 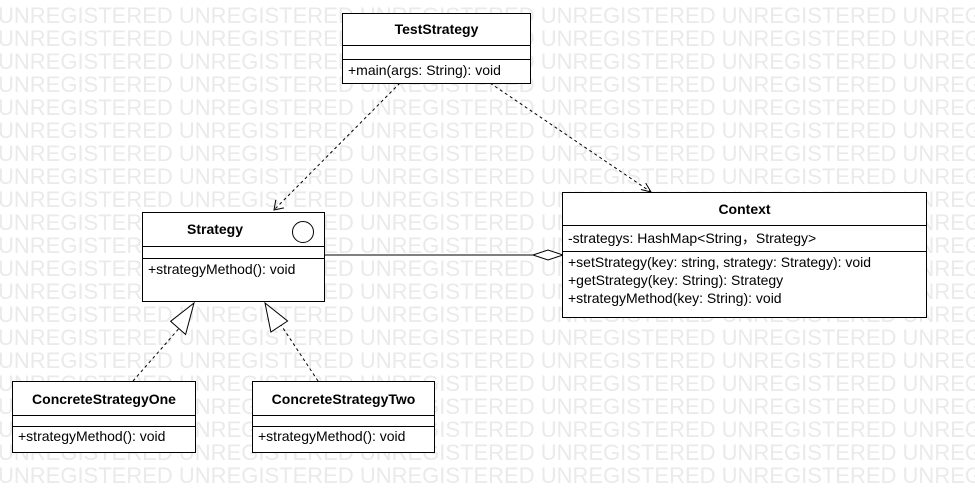 What do you see at coordinates (570, 137) in the screenshot?
I see `dependency-line-teststrategy-context` at bounding box center [570, 137].